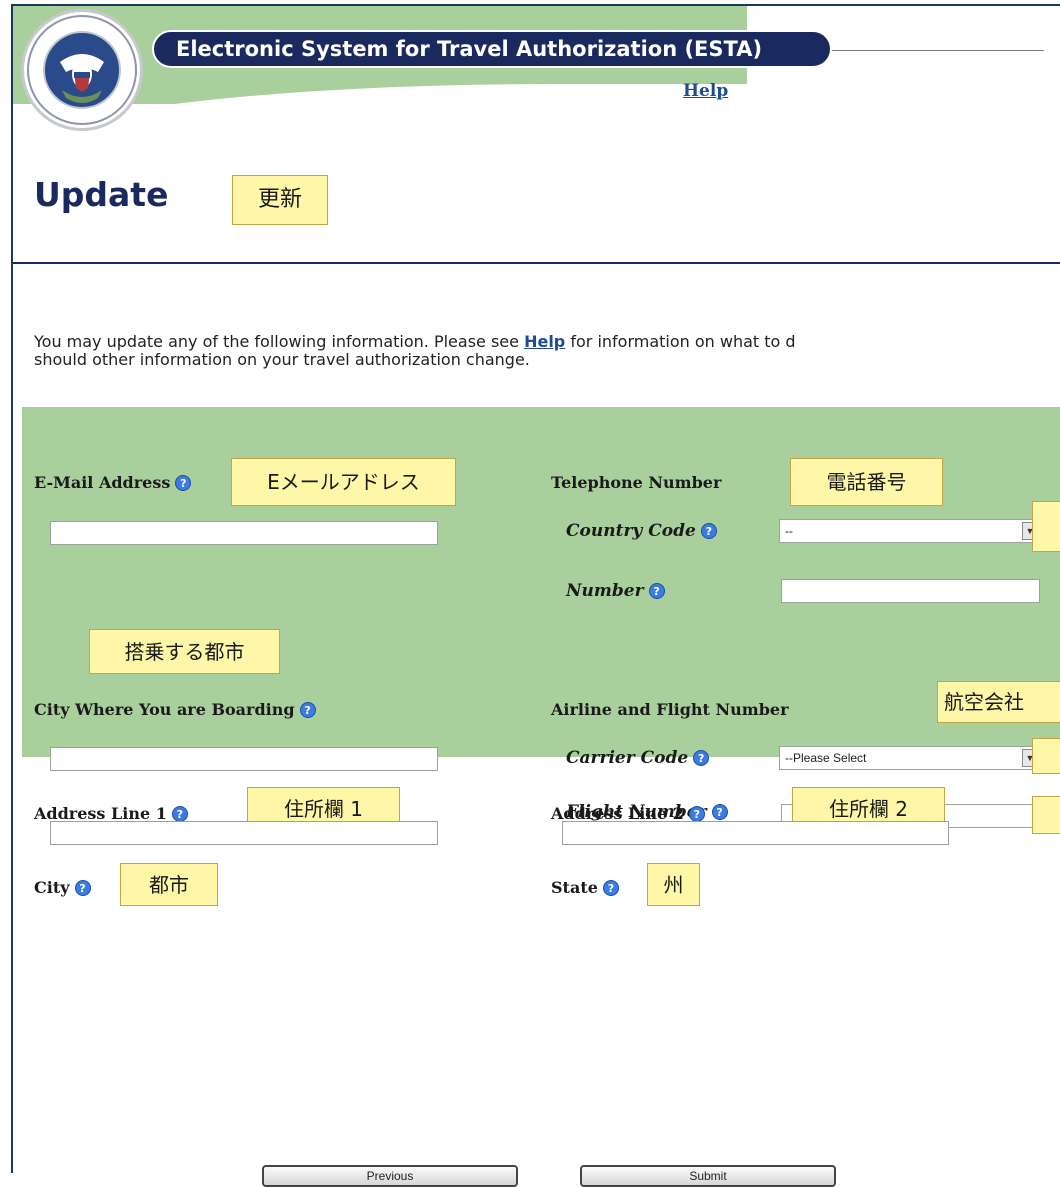 This screenshot has height=1187, width=1060. Describe the element at coordinates (101, 194) in the screenshot. I see `page-title: Update` at that location.